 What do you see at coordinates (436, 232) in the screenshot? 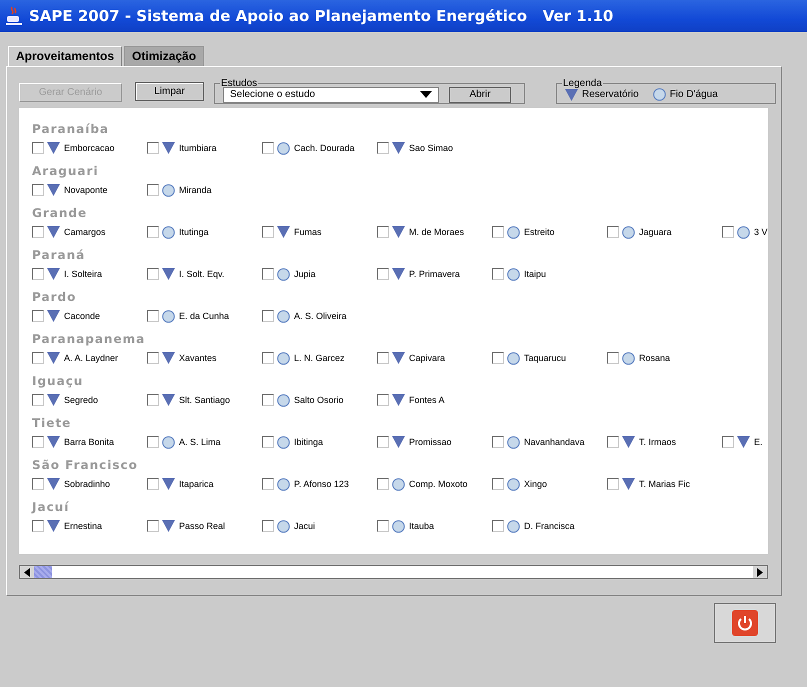
I see `plant-label: M. de Moraes` at bounding box center [436, 232].